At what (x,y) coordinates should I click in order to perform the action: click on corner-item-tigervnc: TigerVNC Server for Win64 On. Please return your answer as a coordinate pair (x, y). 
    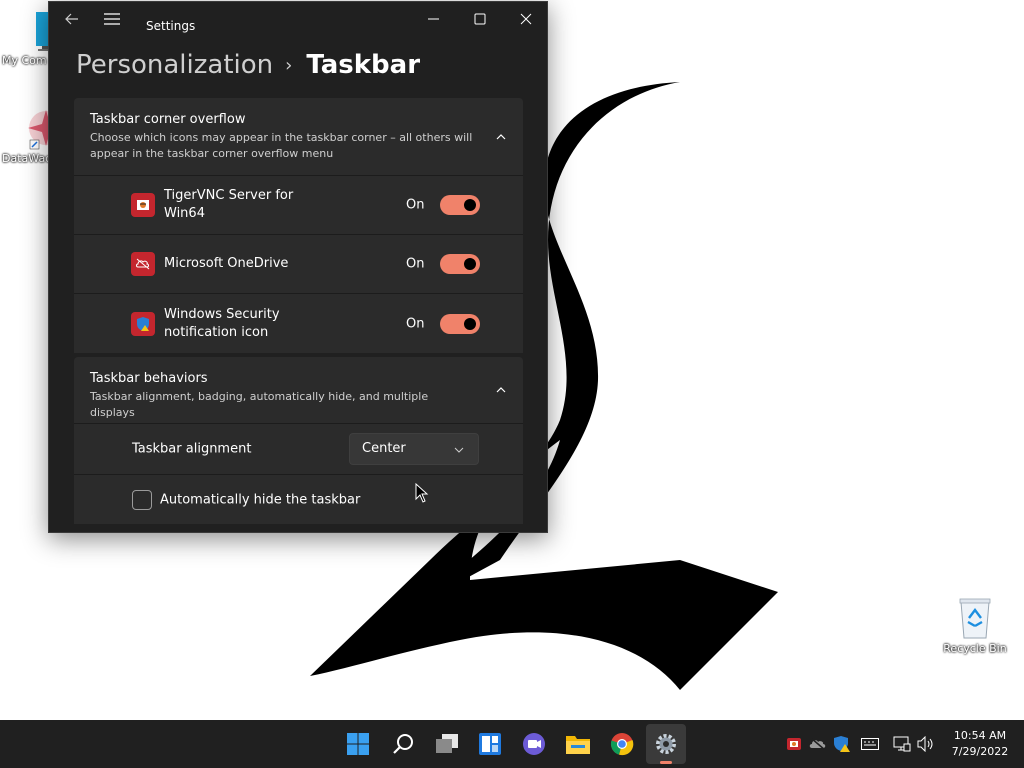
    Looking at the image, I should click on (298, 204).